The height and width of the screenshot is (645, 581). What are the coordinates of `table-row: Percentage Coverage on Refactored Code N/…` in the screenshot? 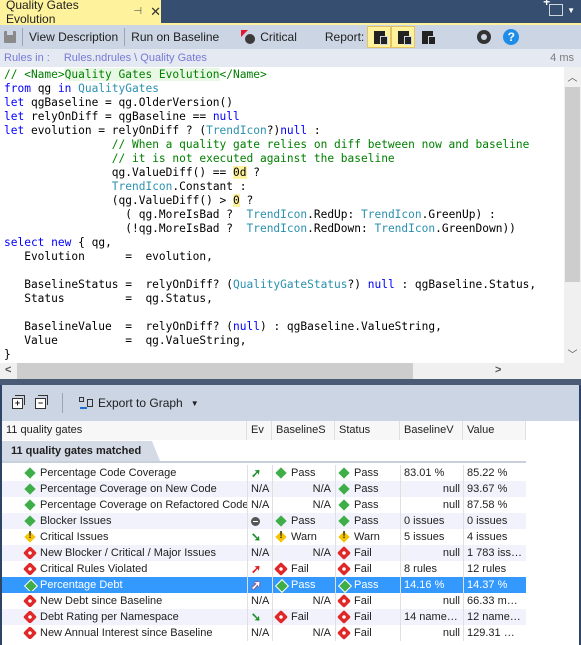 It's located at (264, 505).